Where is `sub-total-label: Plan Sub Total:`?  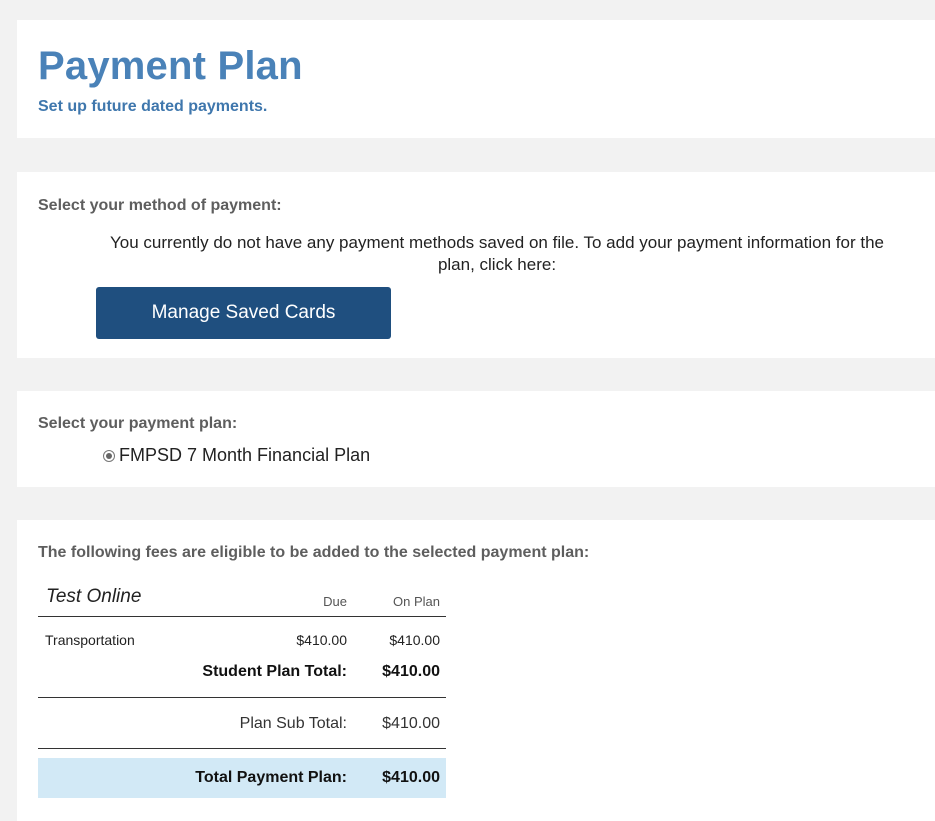 sub-total-label: Plan Sub Total: is located at coordinates (293, 723).